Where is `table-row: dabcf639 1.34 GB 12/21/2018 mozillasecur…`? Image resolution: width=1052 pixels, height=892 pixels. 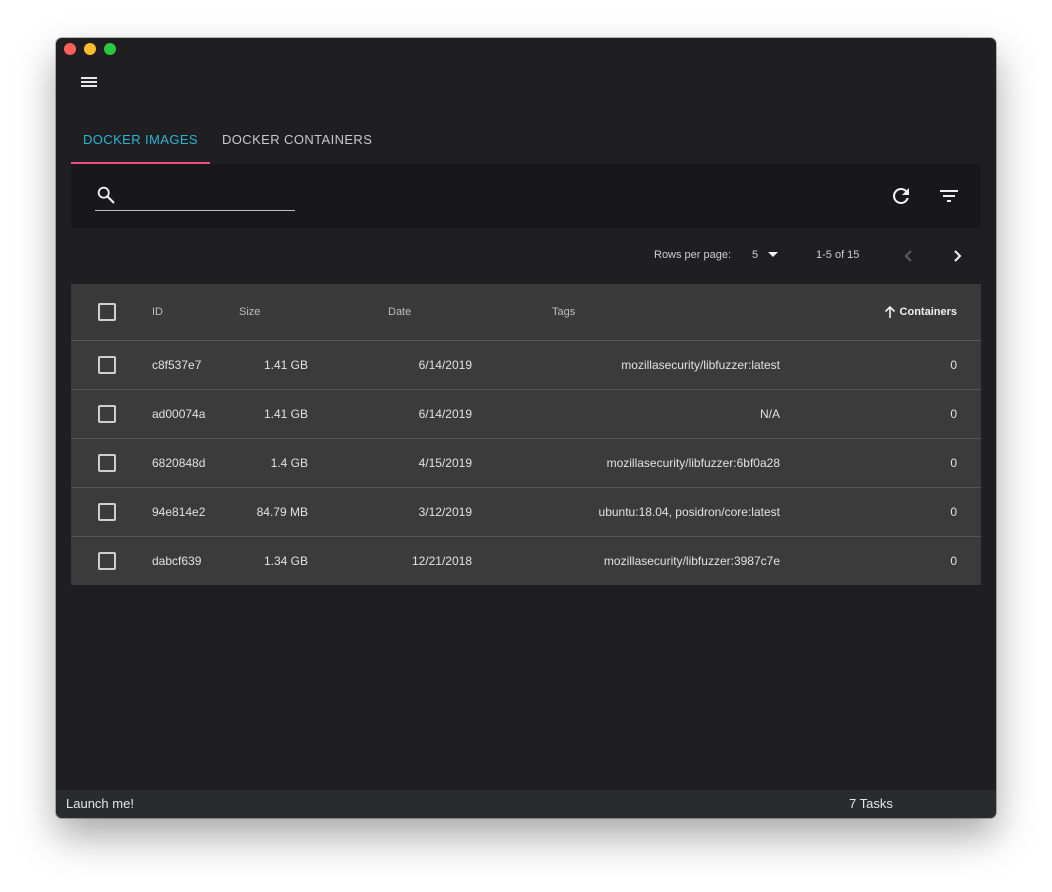 table-row: dabcf639 1.34 GB 12/21/2018 mozillasecur… is located at coordinates (526, 561).